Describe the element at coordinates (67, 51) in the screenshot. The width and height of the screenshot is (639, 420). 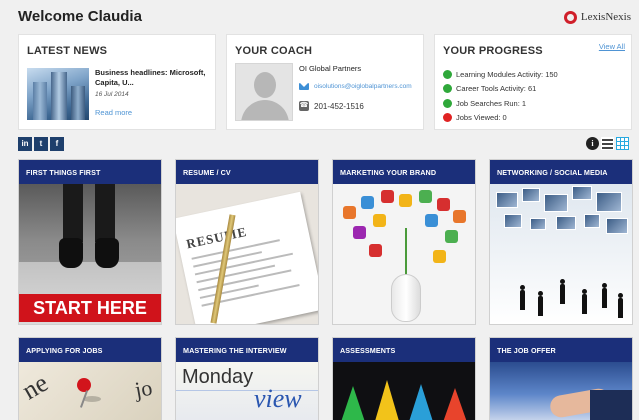
I see `latest-news-title: LATEST NEWS` at that location.